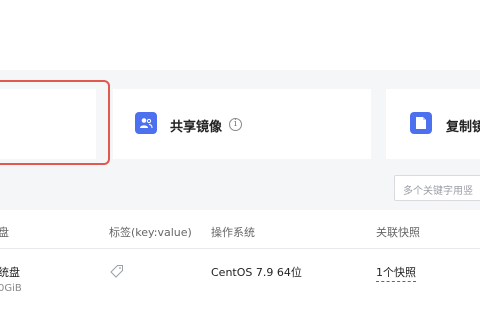 This screenshot has width=480, height=320. What do you see at coordinates (55, 122) in the screenshot?
I see `selected-card-outline` at bounding box center [55, 122].